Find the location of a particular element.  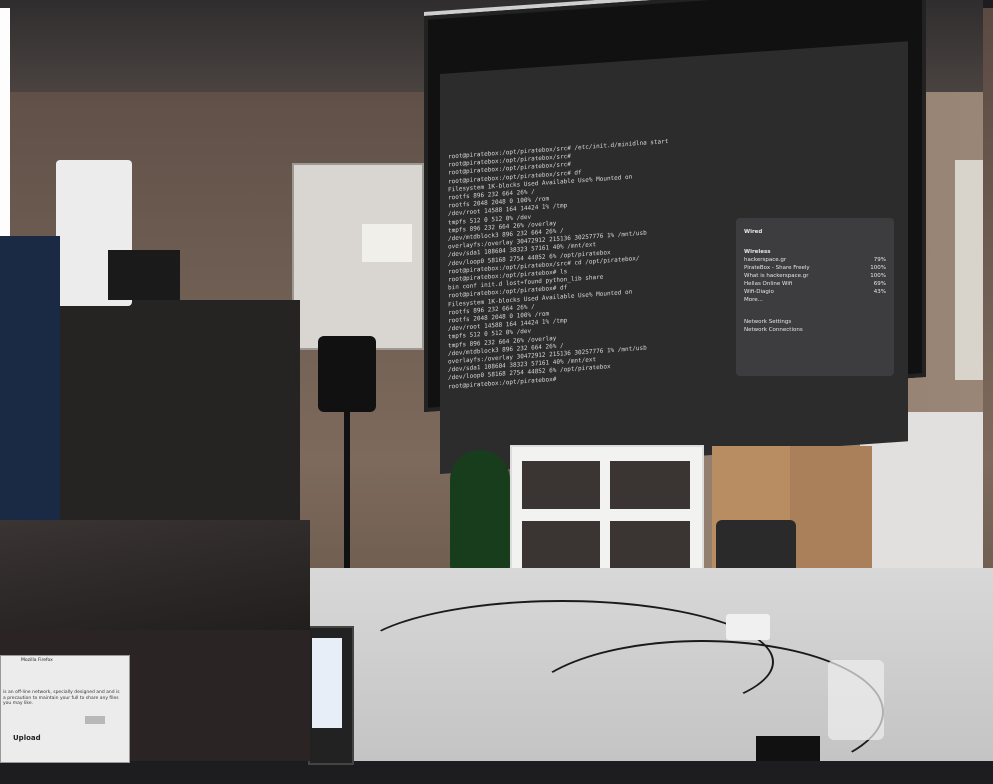

inset-person is located at coordinates (30, 378).